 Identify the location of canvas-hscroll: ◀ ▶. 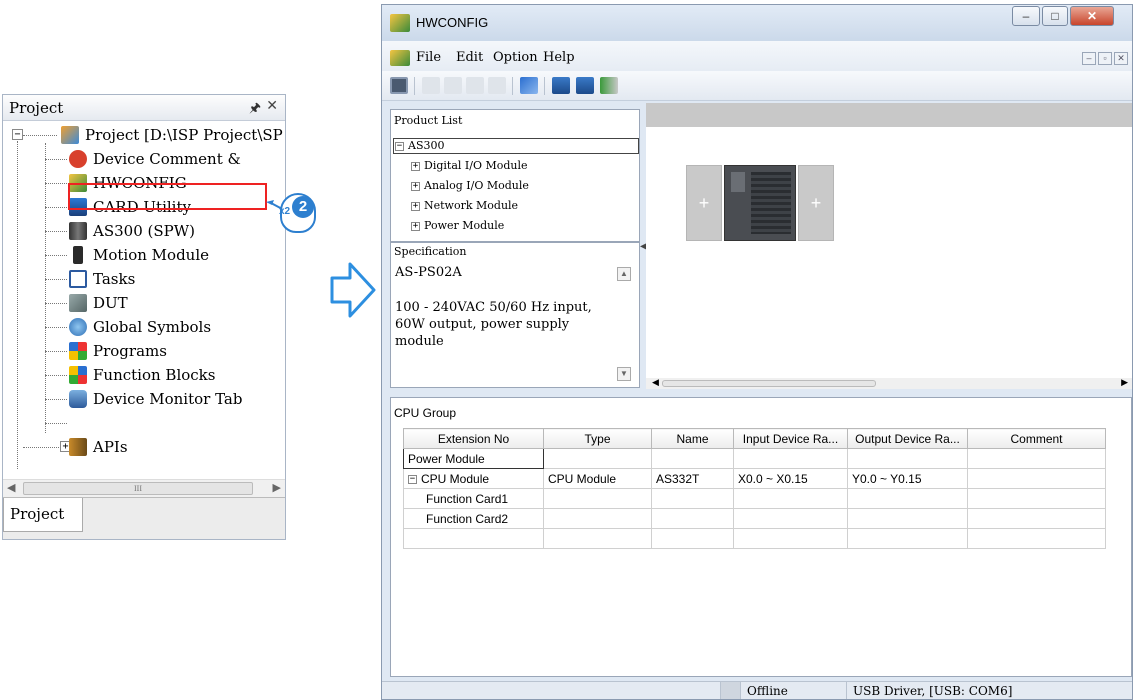
(889, 383).